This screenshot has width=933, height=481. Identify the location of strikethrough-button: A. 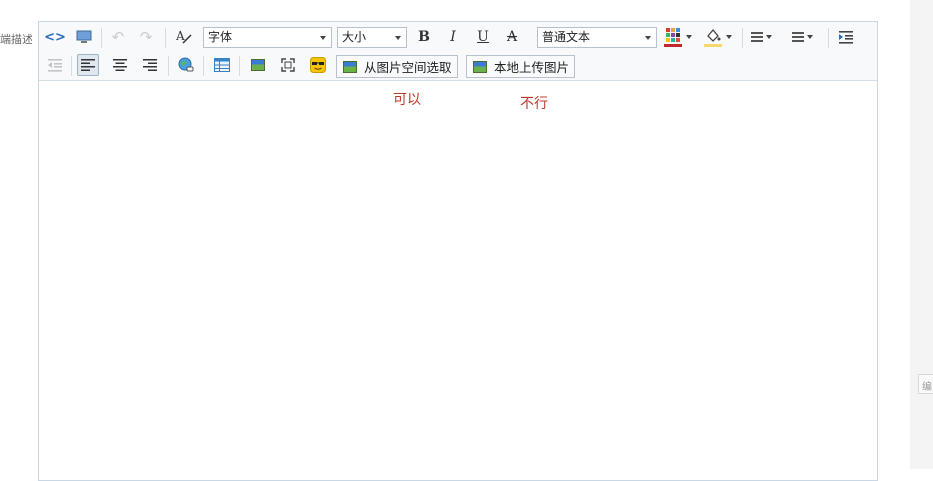
(512, 37).